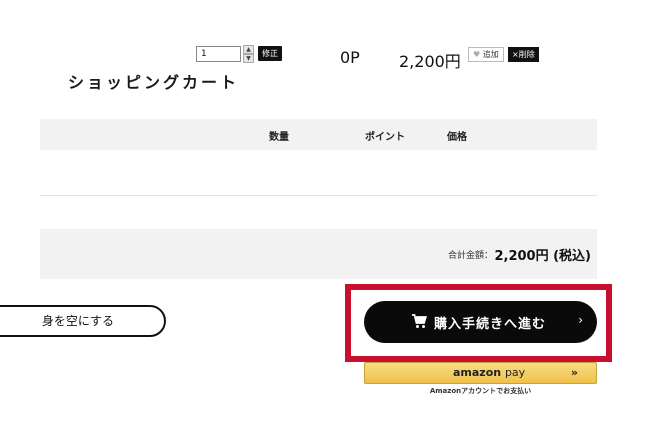 The width and height of the screenshot is (670, 424). I want to click on chevron-right-icon: ›, so click(580, 320).